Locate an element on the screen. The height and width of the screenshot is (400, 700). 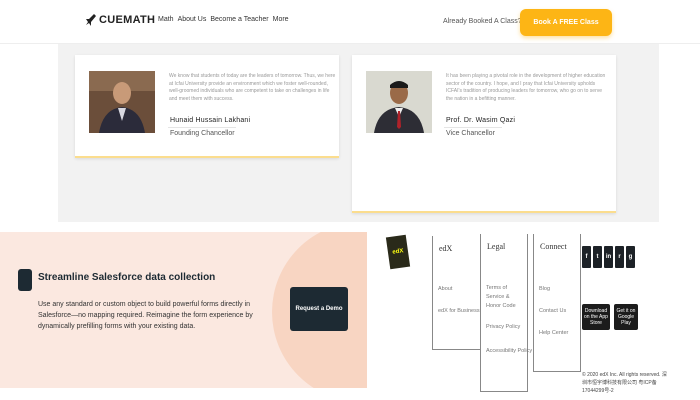
footer-link-about: About is located at coordinates (445, 289).